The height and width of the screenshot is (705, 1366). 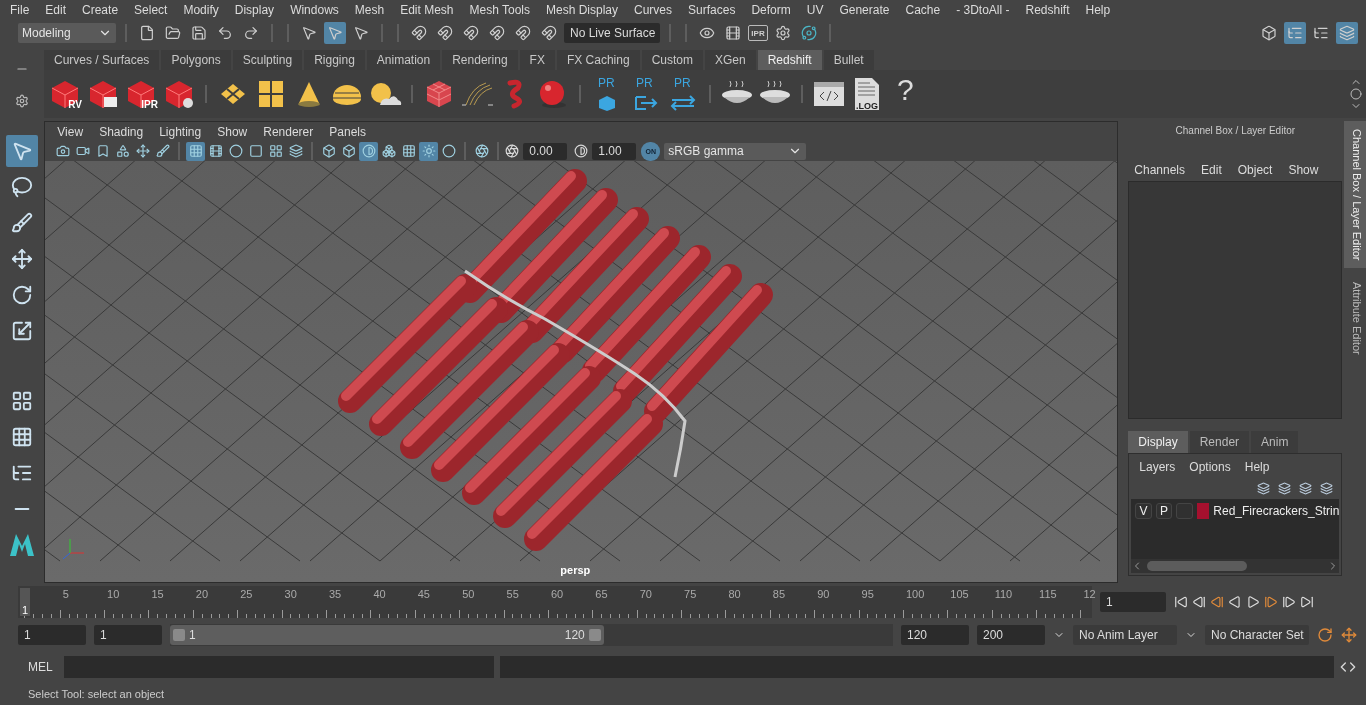 What do you see at coordinates (1197, 566) in the screenshot?
I see `scrollbar-thumb` at bounding box center [1197, 566].